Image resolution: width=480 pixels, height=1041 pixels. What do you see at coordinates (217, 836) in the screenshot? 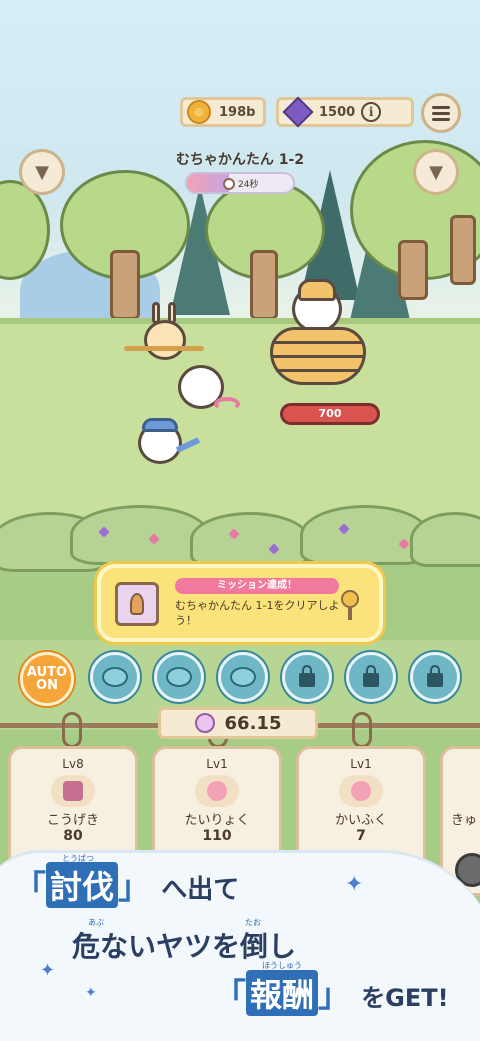
I see `card-value: 110` at bounding box center [217, 836].